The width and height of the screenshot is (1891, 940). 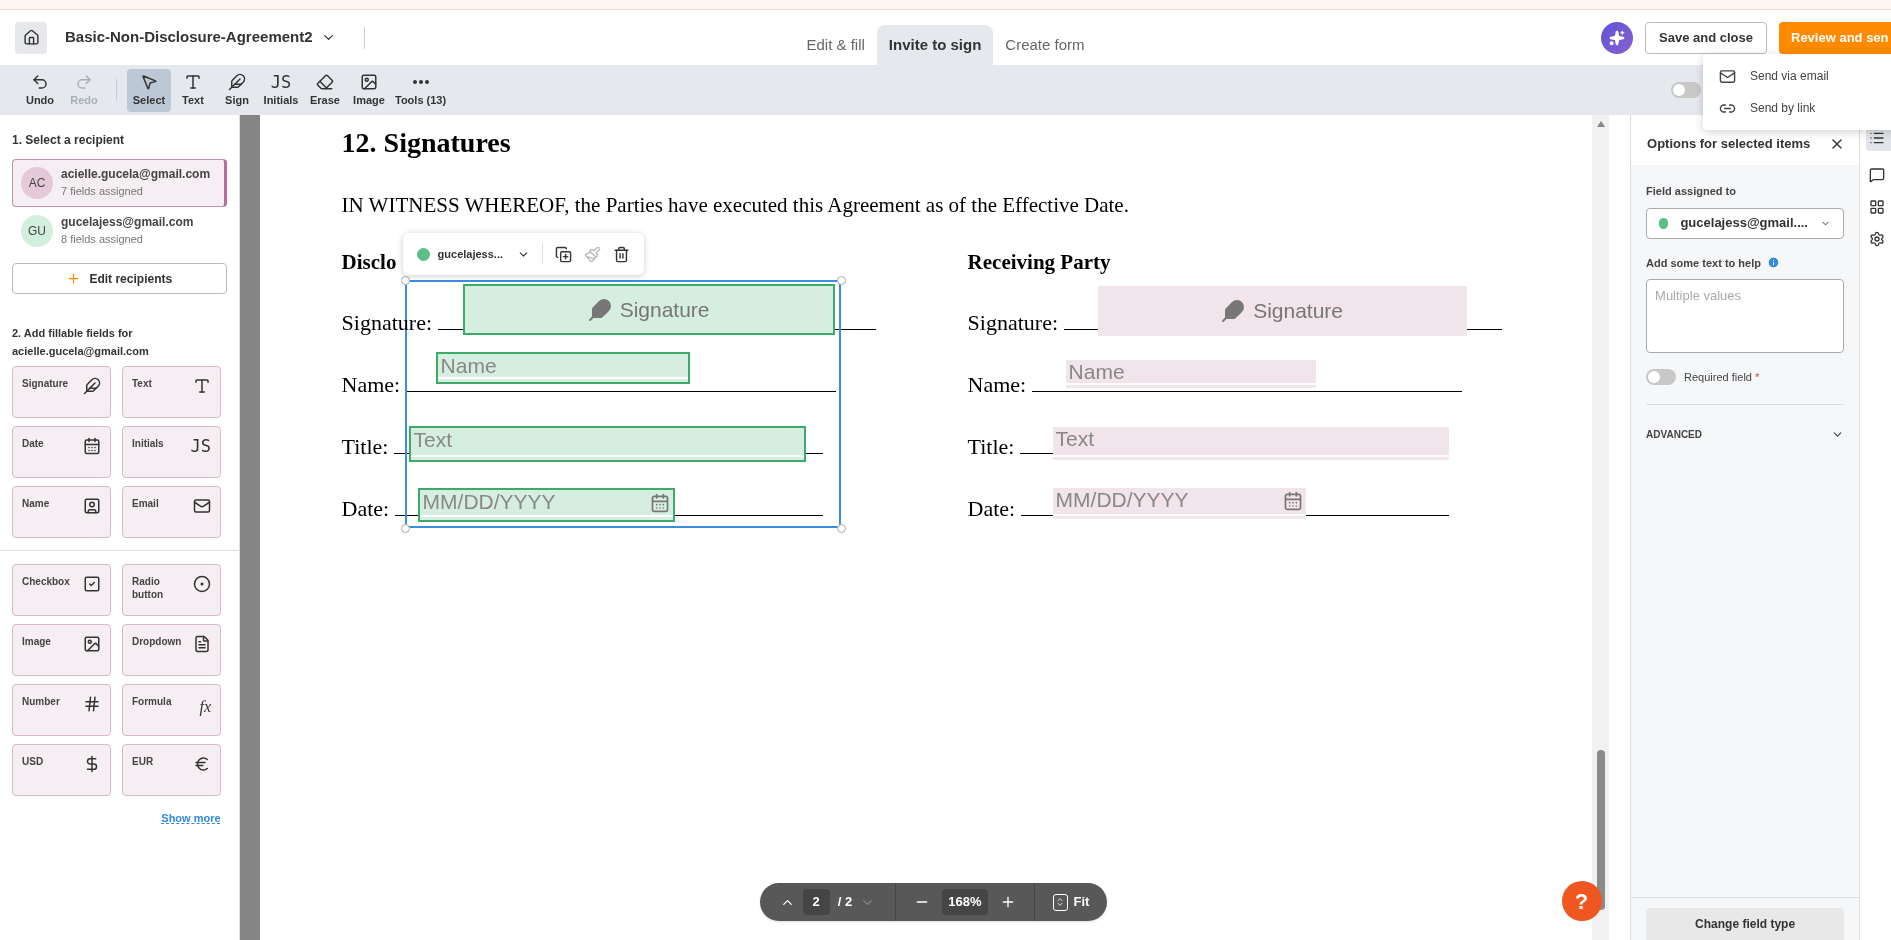 What do you see at coordinates (171, 770) in the screenshot?
I see `field-type-card: EUR` at bounding box center [171, 770].